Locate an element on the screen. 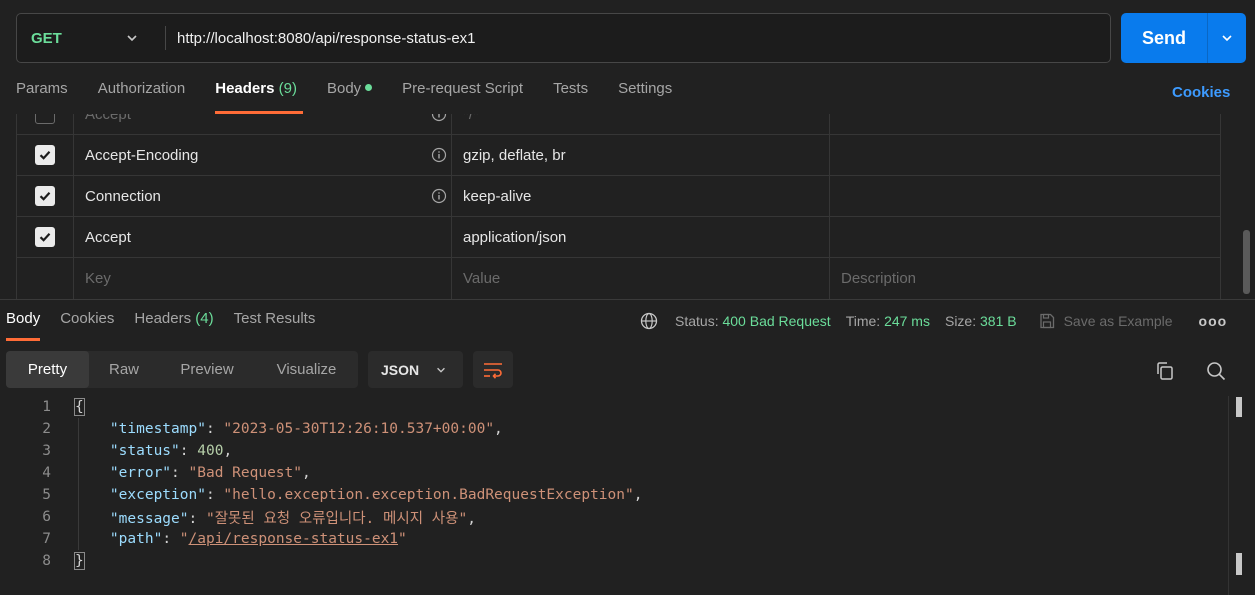 Image resolution: width=1255 pixels, height=595 pixels. header-value-cell: application/json is located at coordinates (641, 237).